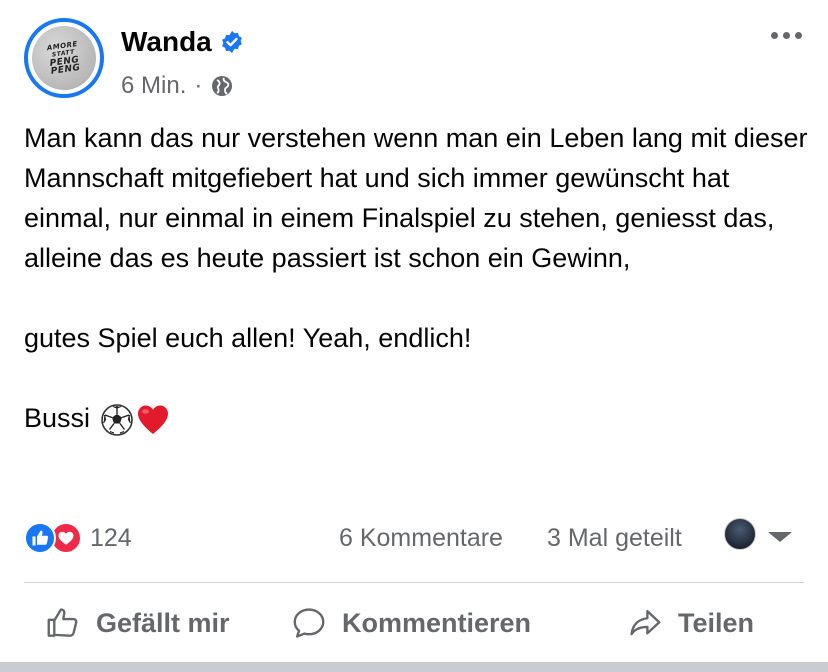 Image resolution: width=828 pixels, height=672 pixels. Describe the element at coordinates (716, 622) in the screenshot. I see `share-label: Teilen` at that location.